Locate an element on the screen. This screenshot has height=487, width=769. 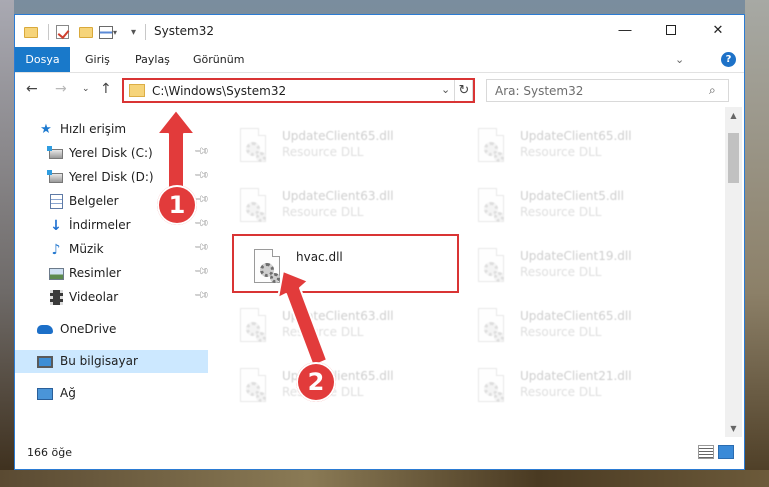
scrollbar-thumb is located at coordinates (733, 158).